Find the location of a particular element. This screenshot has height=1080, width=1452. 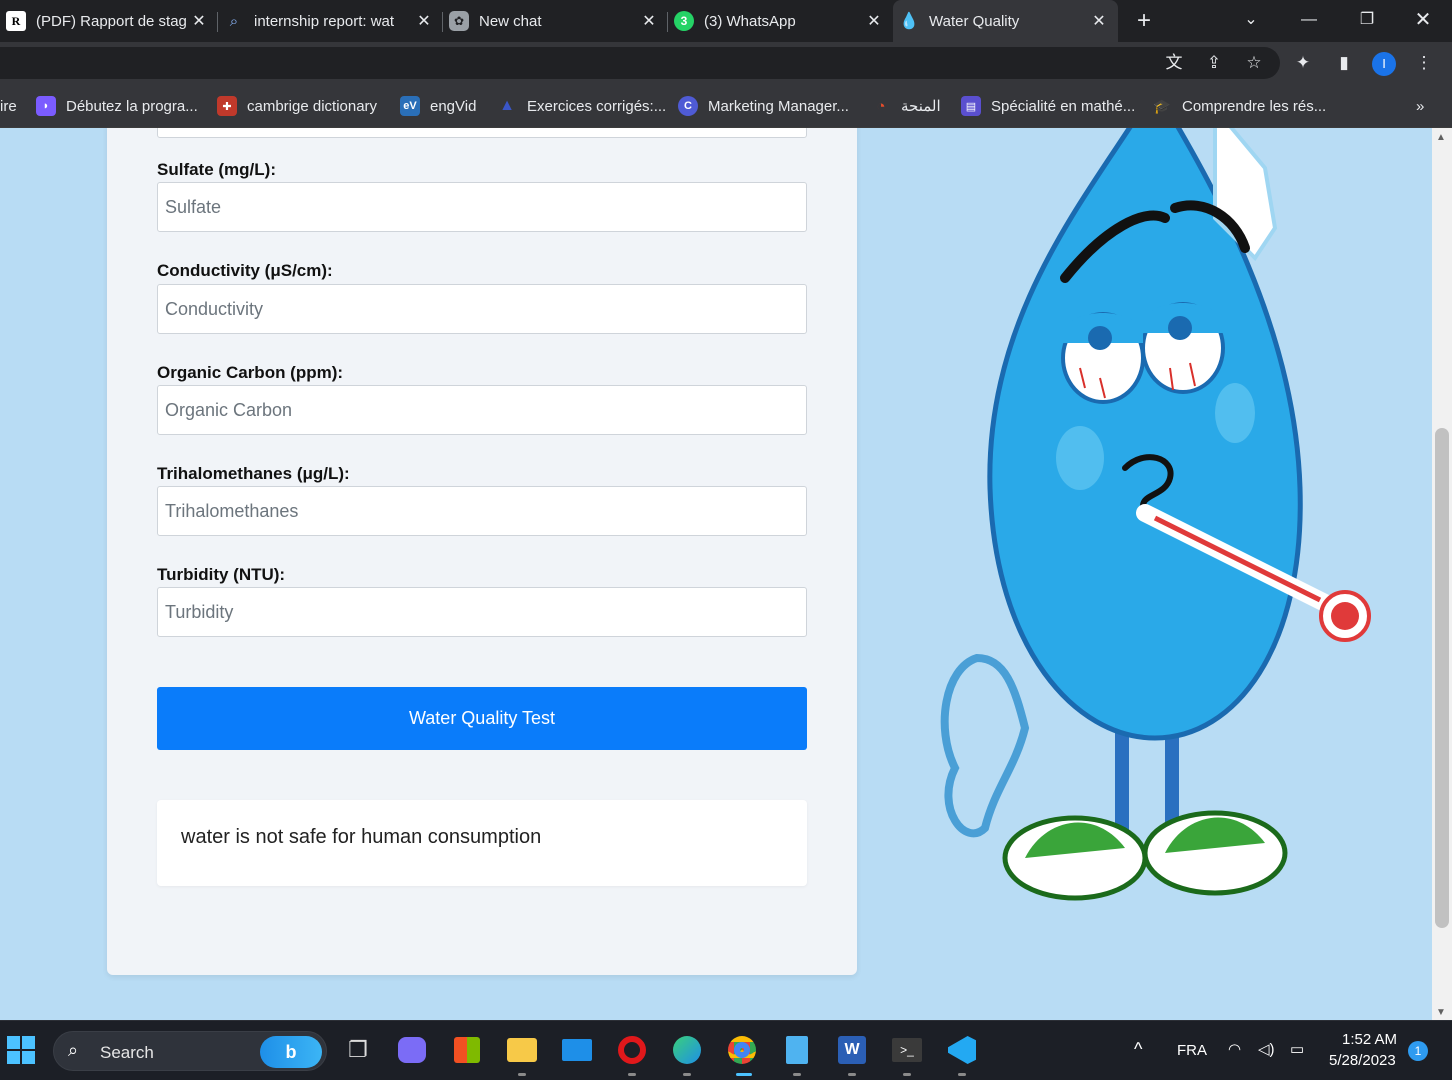

water-drop-icon: 💧 is located at coordinates (909, 21).